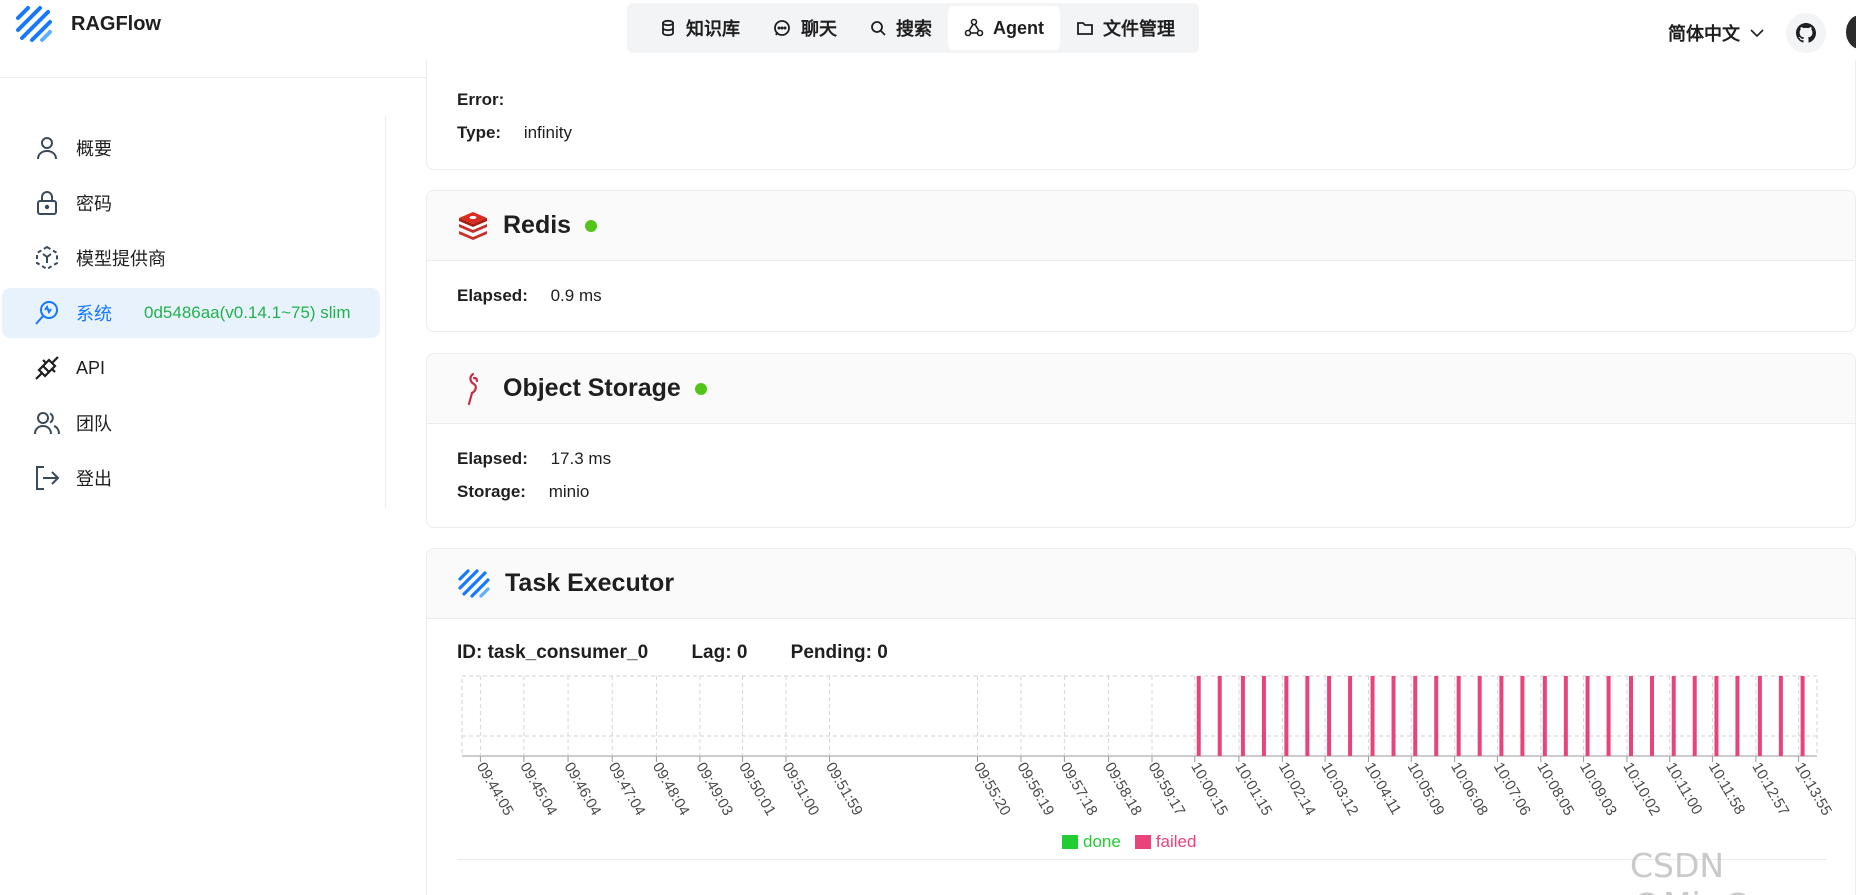 This screenshot has width=1856, height=895. I want to click on object-storage-title: Object Storage, so click(592, 388).